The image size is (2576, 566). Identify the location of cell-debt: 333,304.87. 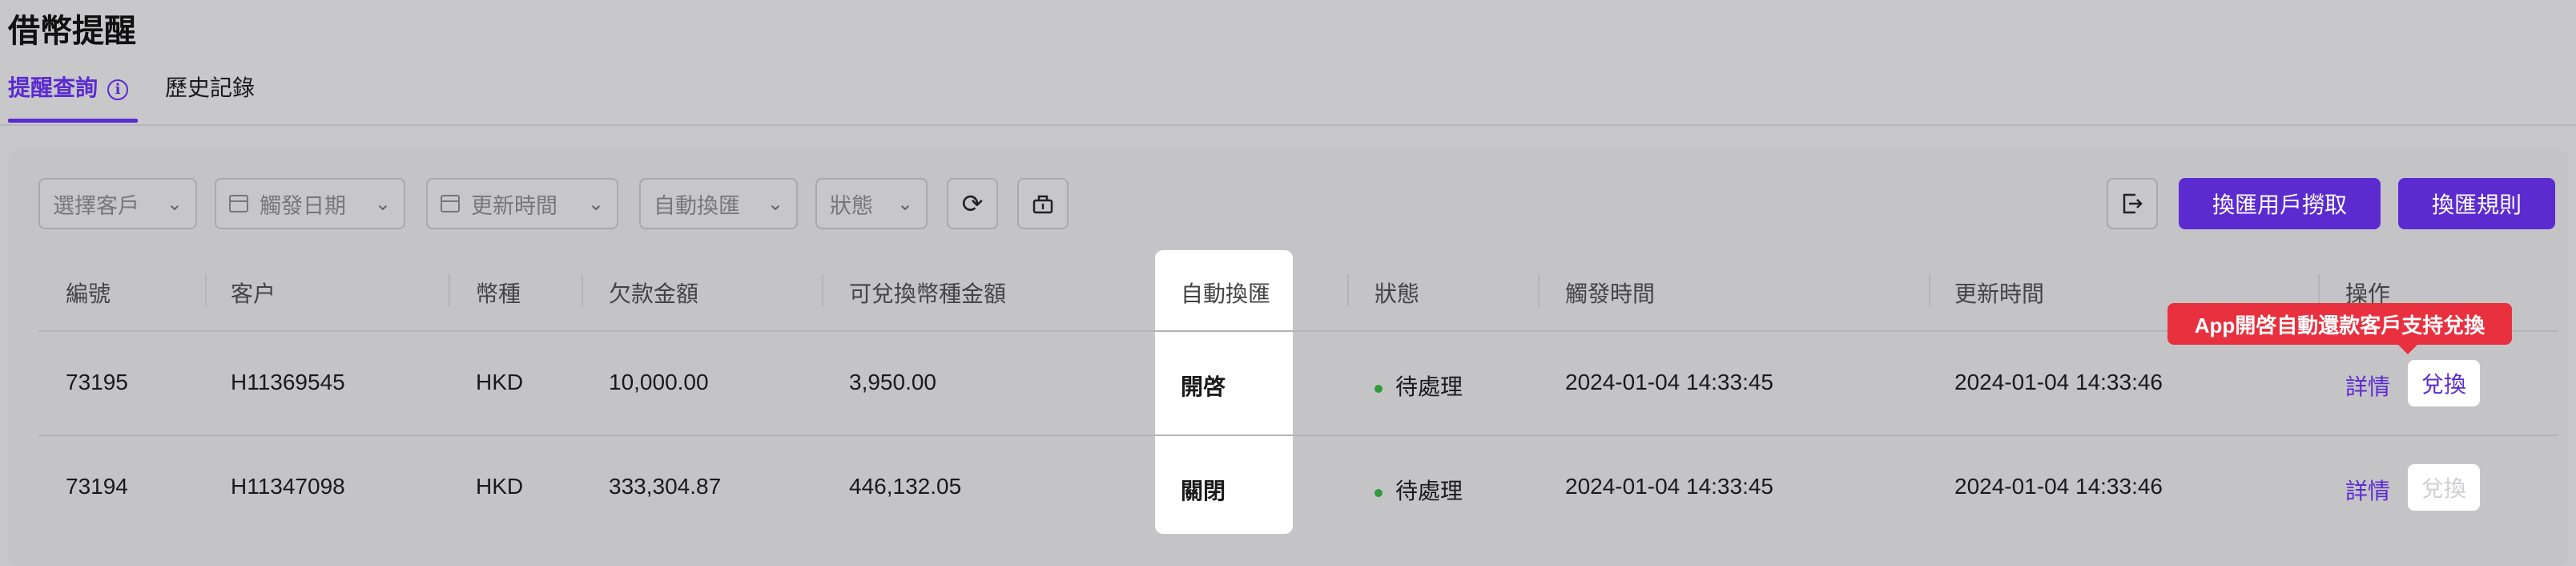
(665, 487).